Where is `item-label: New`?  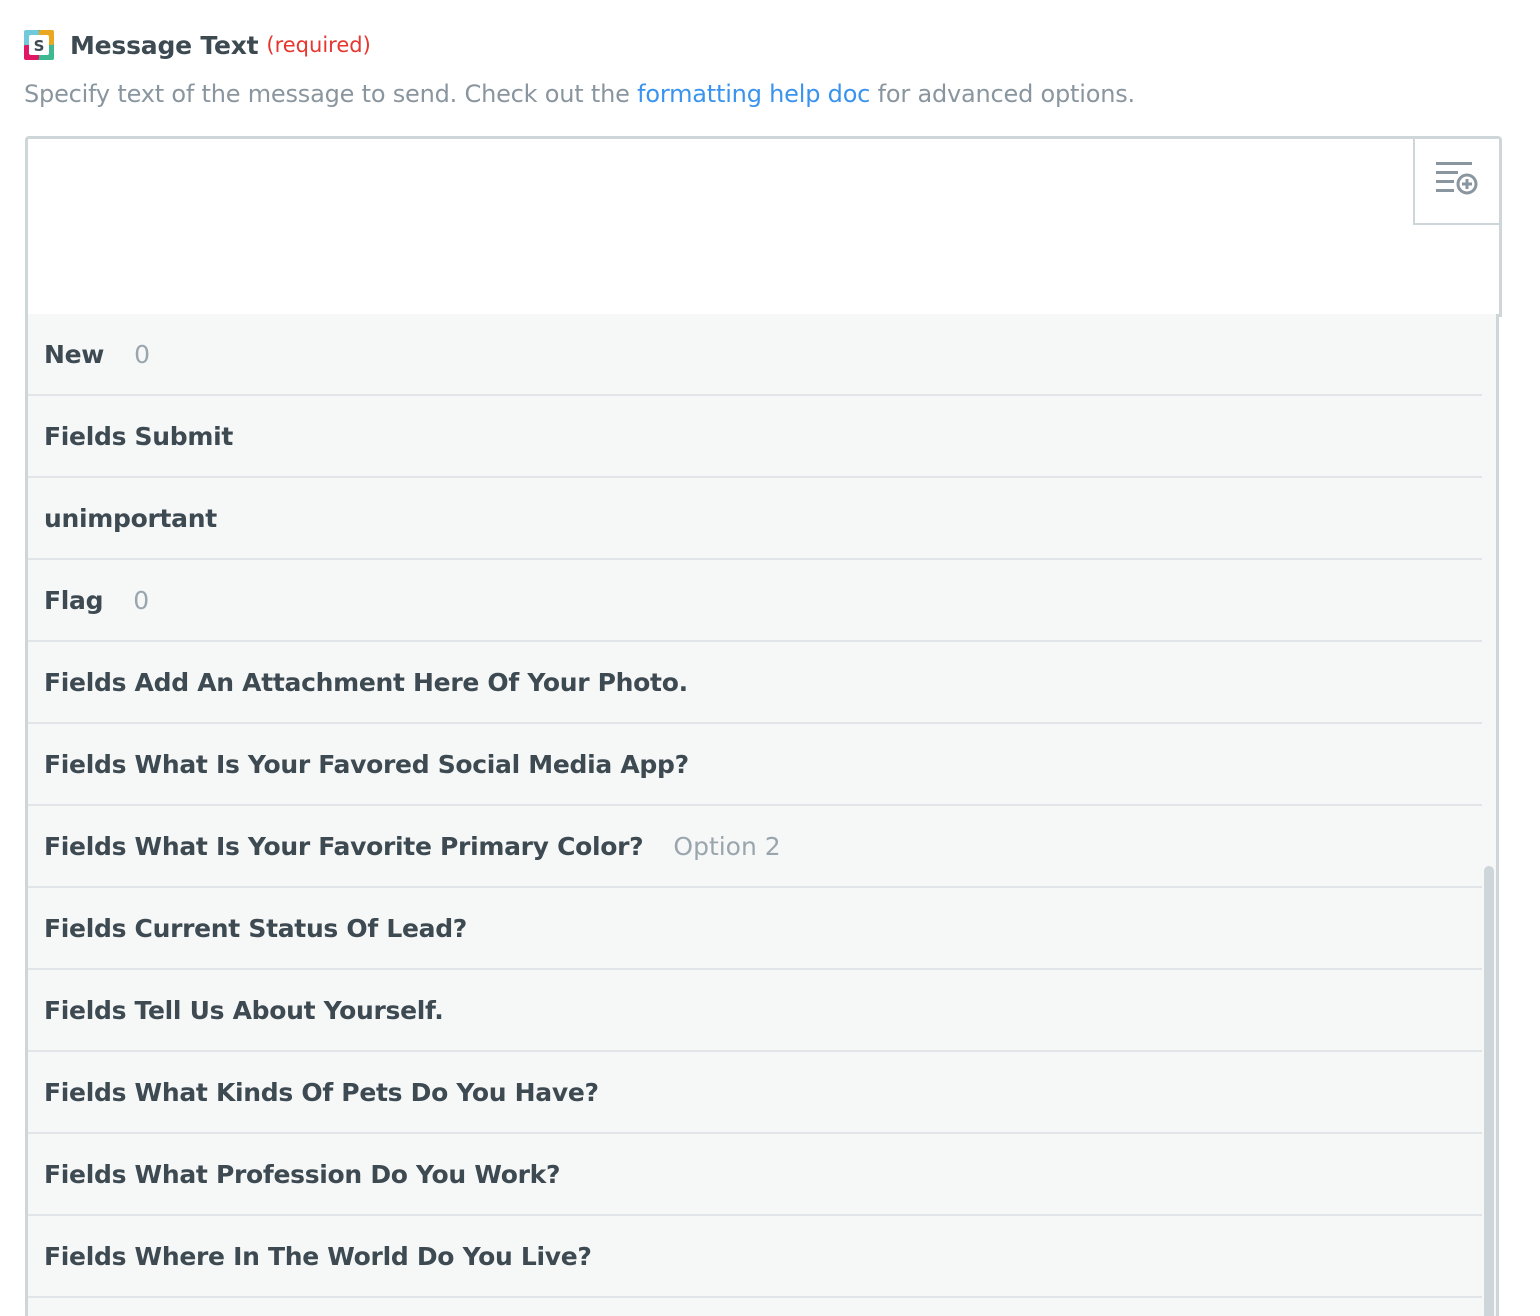 item-label: New is located at coordinates (74, 354).